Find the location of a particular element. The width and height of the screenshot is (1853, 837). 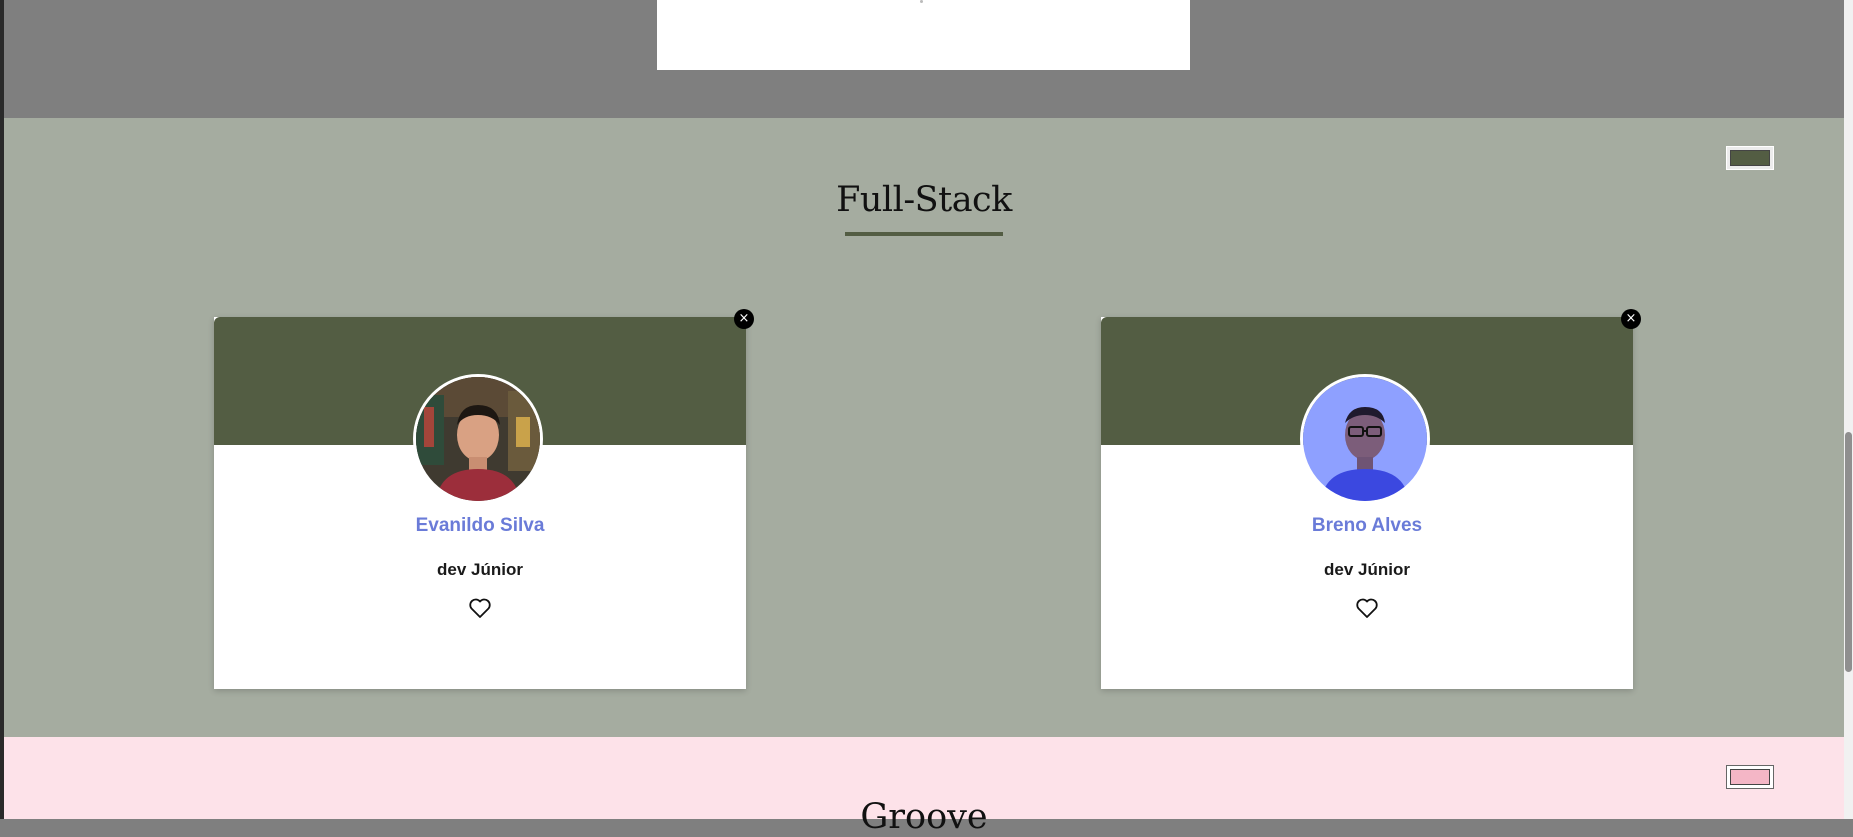

profile-card: × Breno Alves dev Júnior is located at coordinates (1371, 499).